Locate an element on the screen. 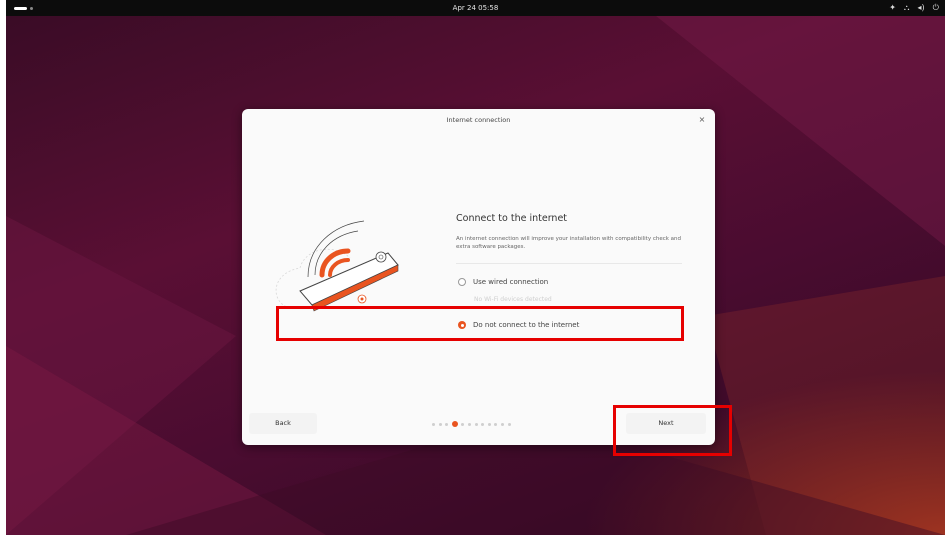 Image resolution: width=945 pixels, height=535 pixels. power-icon: ⏻ is located at coordinates (936, 8).